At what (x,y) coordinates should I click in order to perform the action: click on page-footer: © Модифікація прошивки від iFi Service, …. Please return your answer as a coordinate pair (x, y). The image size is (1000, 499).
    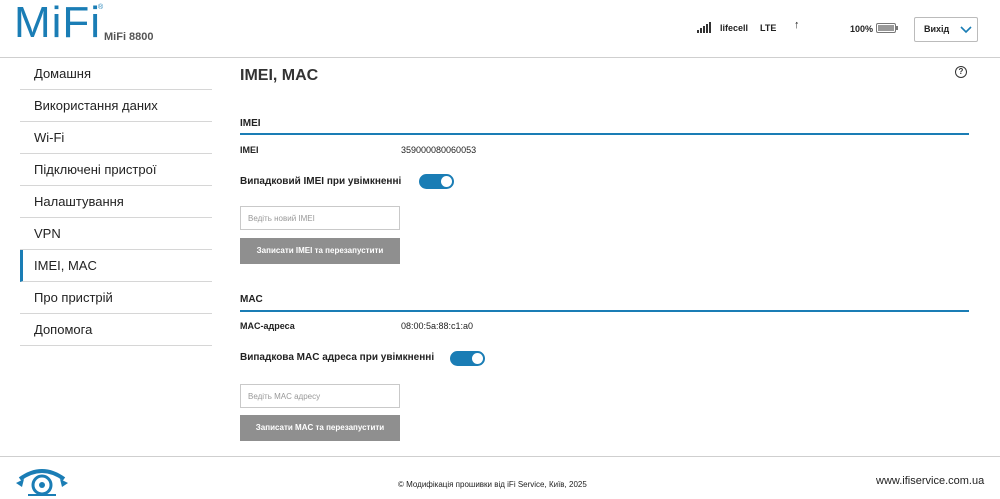
    Looking at the image, I should click on (500, 477).